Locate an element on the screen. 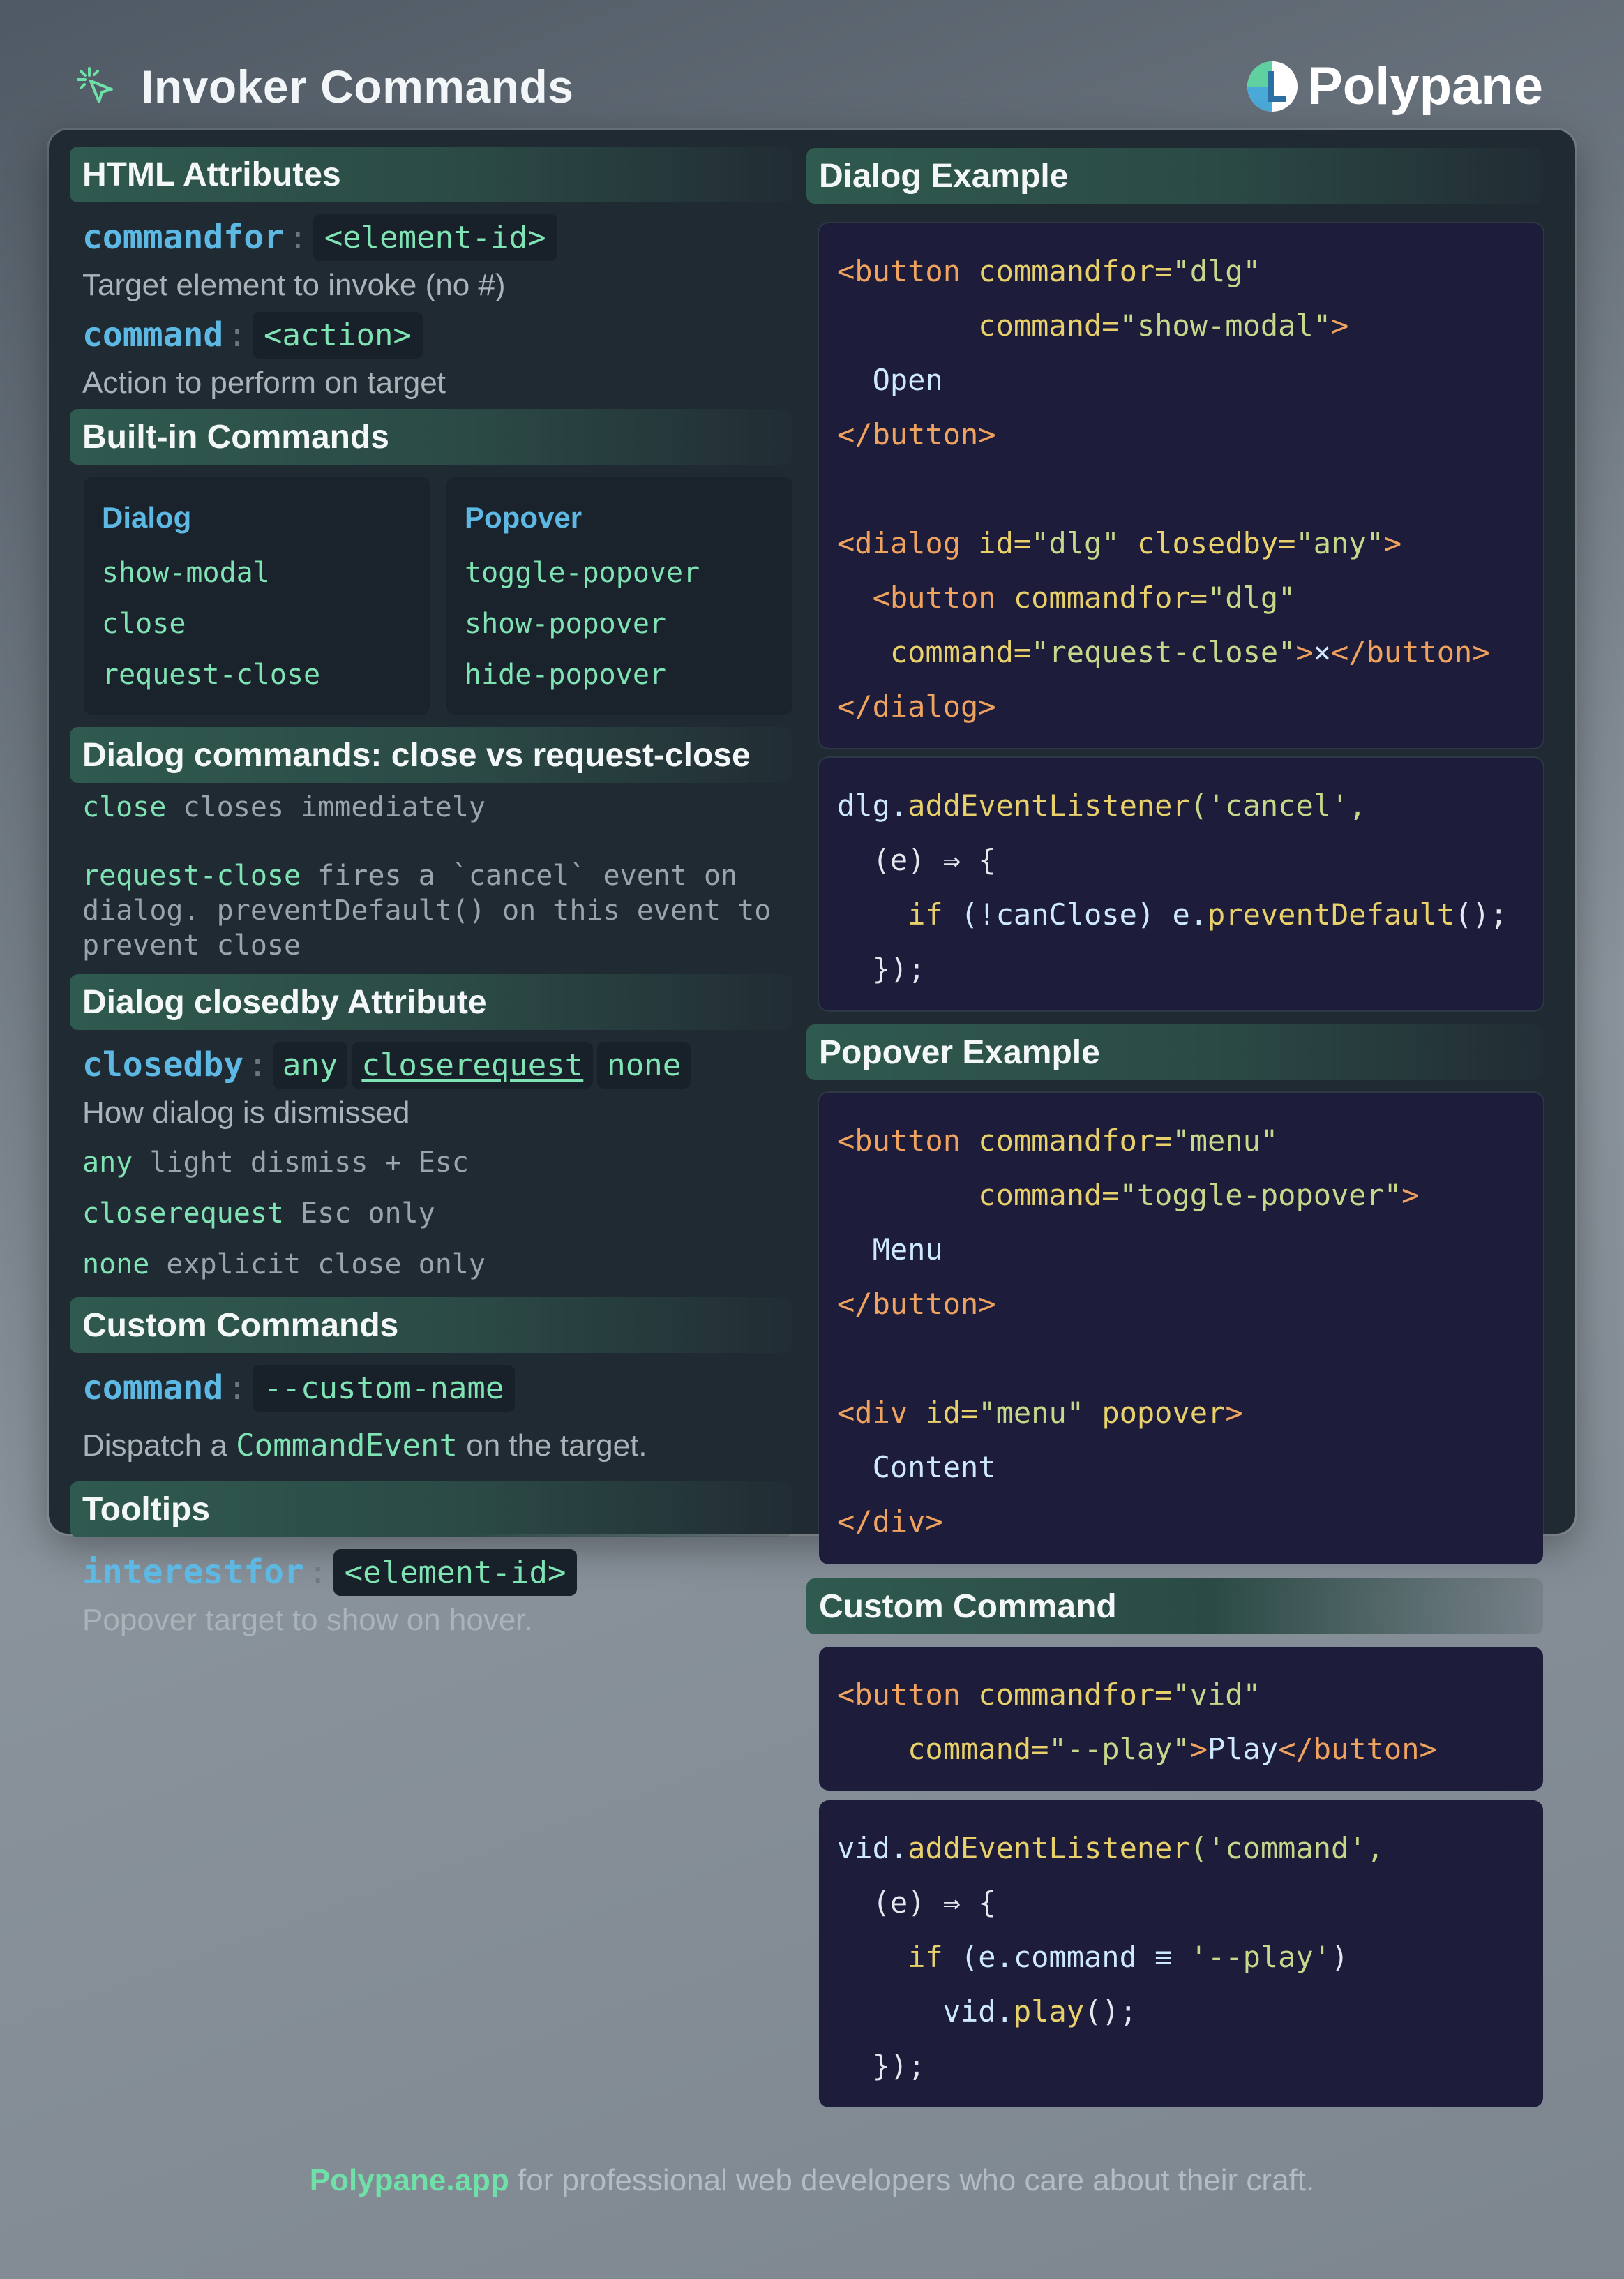 The image size is (1624, 2279). text: on the target. is located at coordinates (552, 1445).